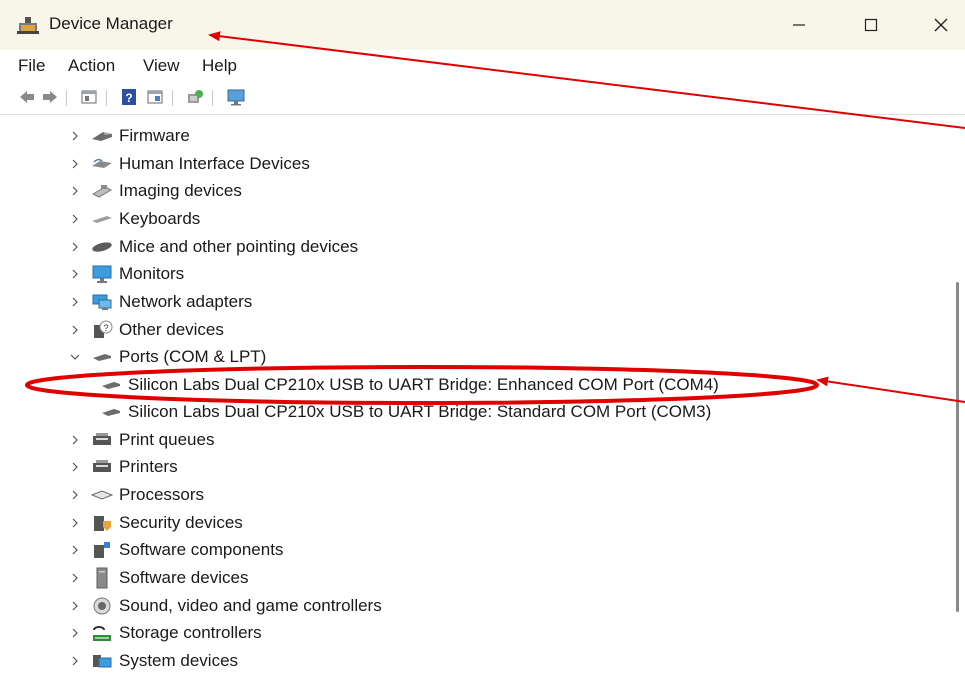  What do you see at coordinates (102, 523) in the screenshot?
I see `security-icon` at bounding box center [102, 523].